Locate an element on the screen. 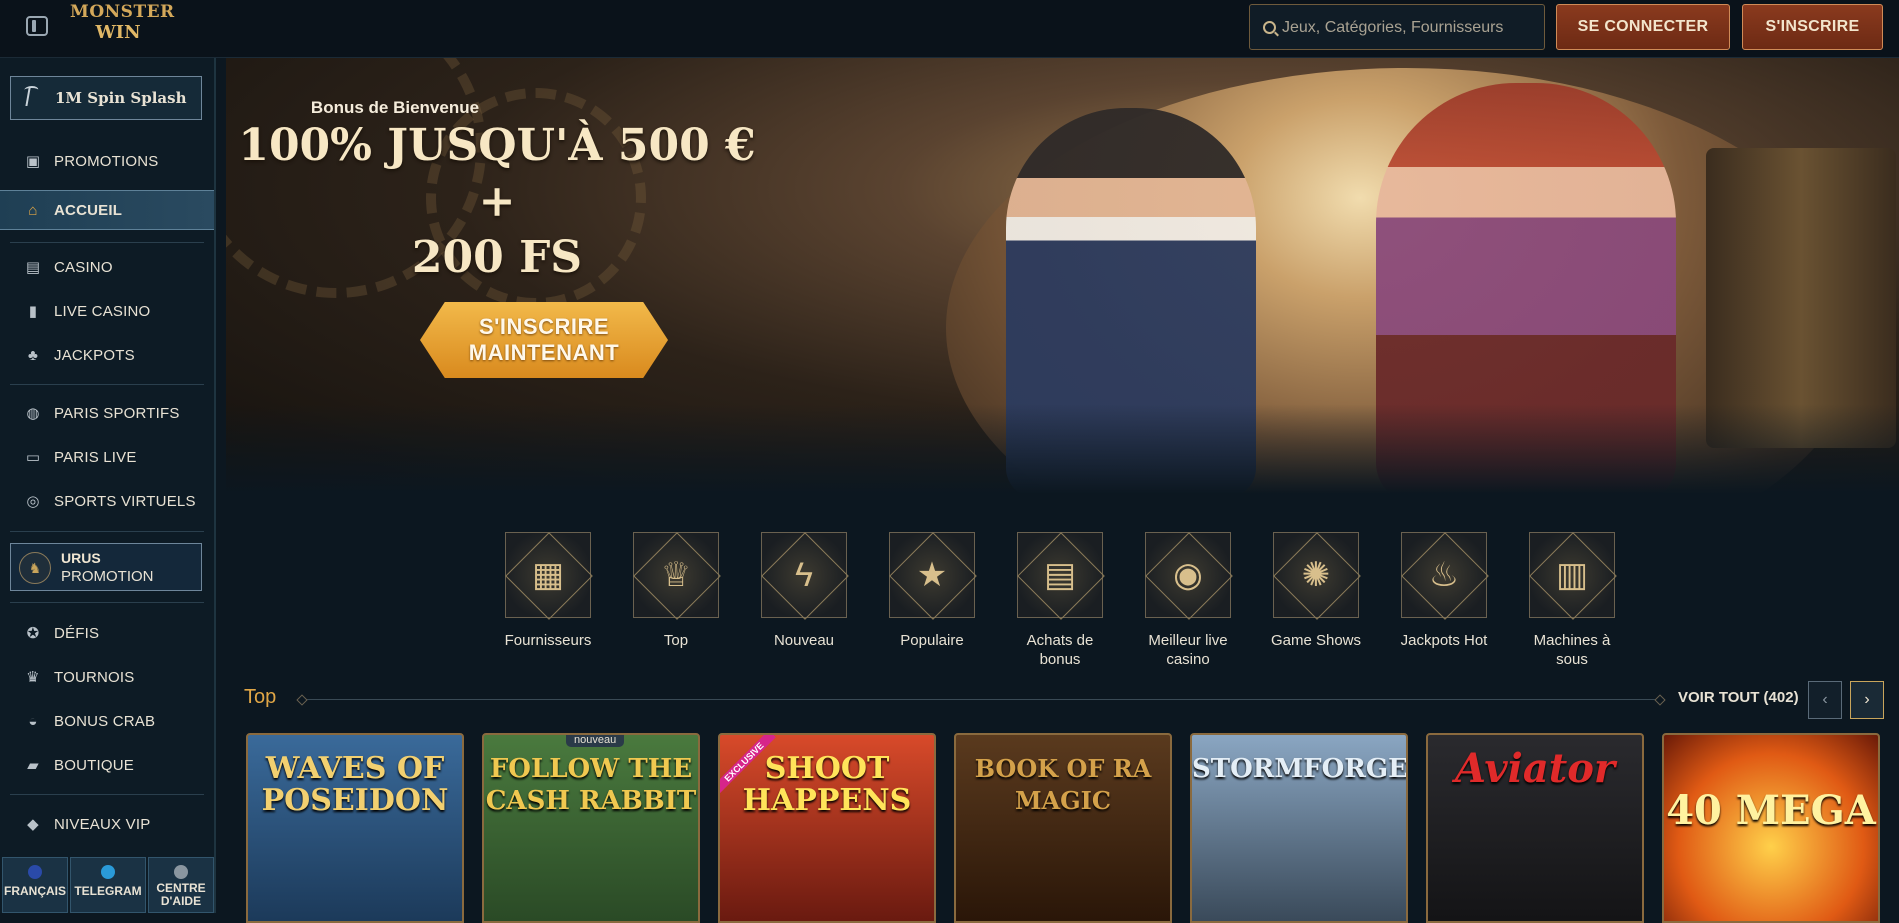 The image size is (1899, 923). sidebar-item-niveaux-vip: ◆ NIVEAUX VIP is located at coordinates (107, 825).